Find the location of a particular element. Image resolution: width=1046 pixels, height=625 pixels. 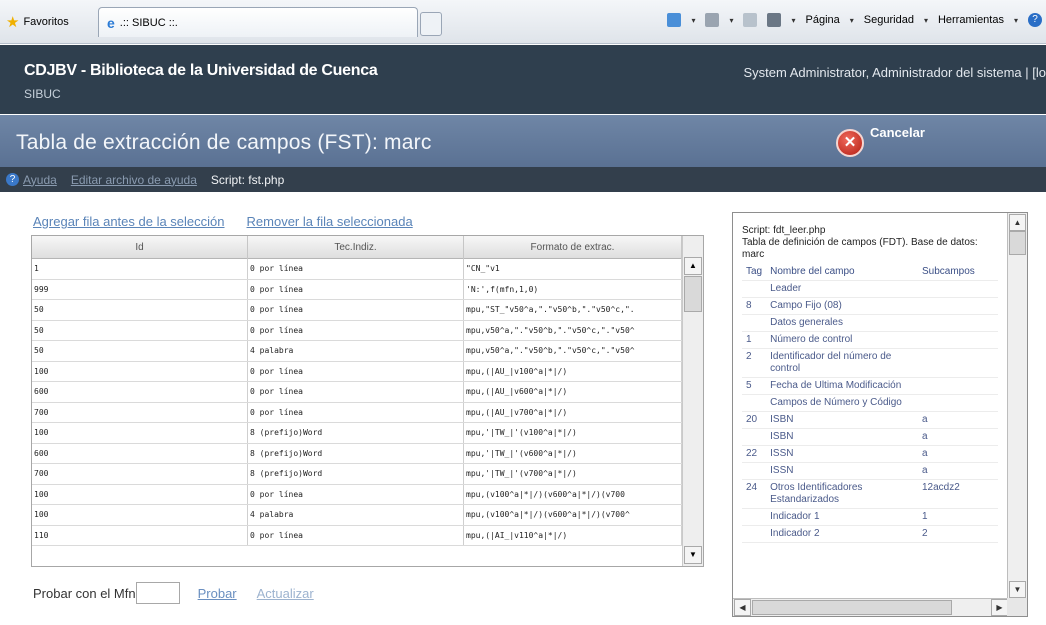

add-row-link: Agregar fila antes de la selección is located at coordinates (129, 221).